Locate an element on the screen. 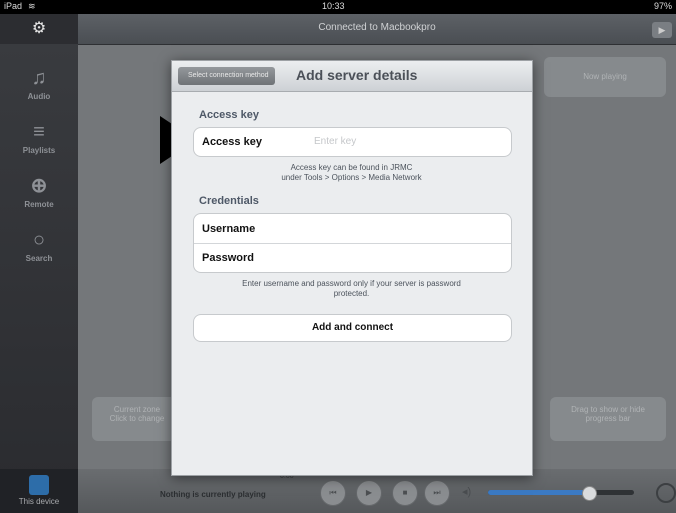 The image size is (676, 513). status-bar: iPad ≋ 10:33 97% is located at coordinates (338, 7).